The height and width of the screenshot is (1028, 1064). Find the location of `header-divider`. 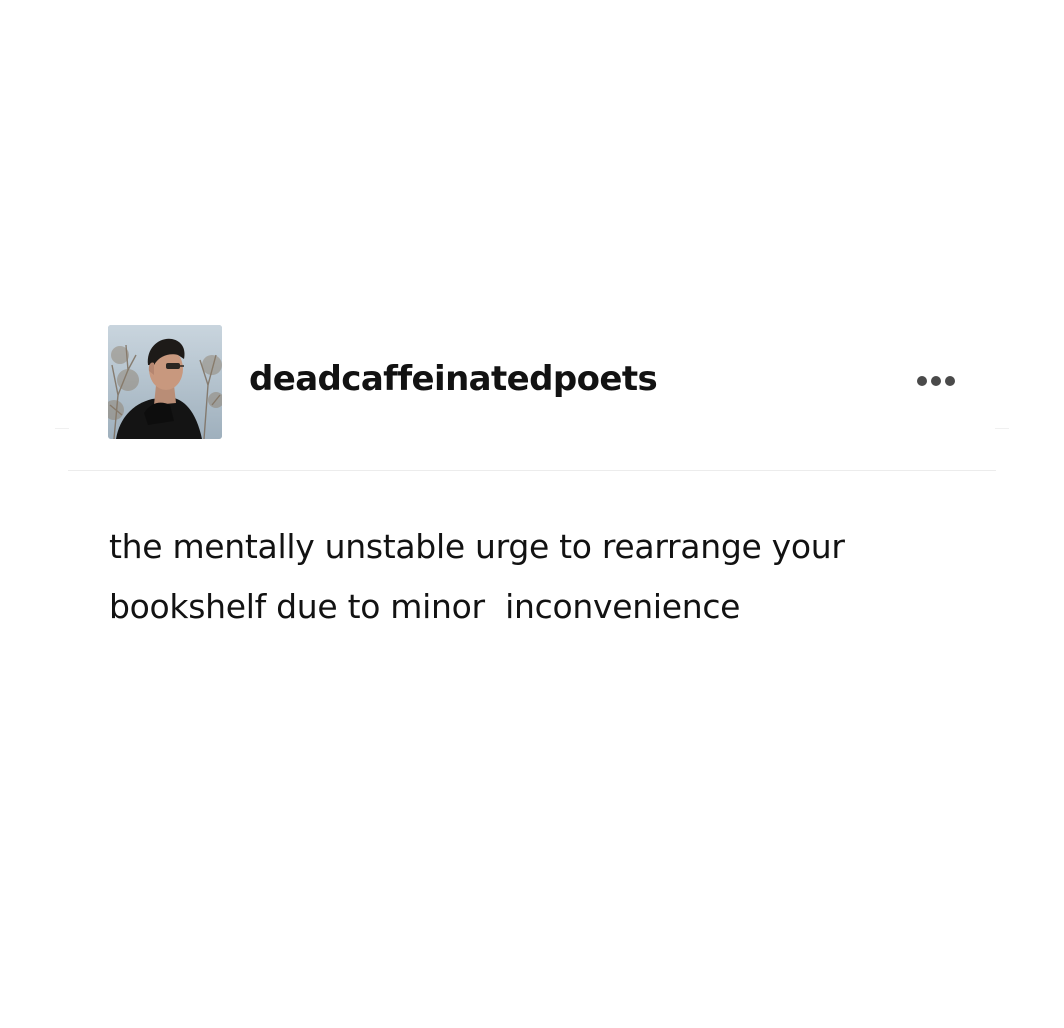

header-divider is located at coordinates (532, 470).